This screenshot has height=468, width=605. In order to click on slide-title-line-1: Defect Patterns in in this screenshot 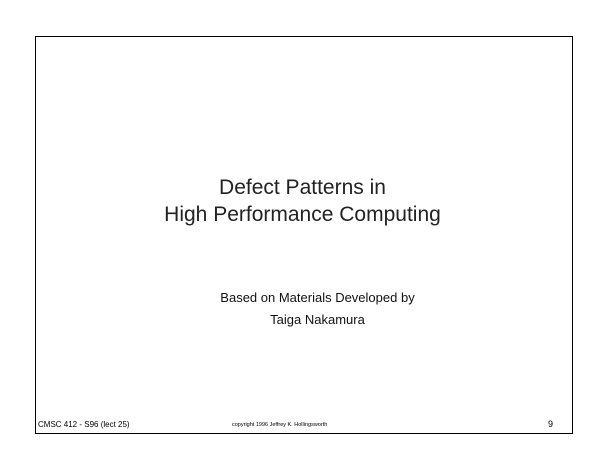, I will do `click(302, 187)`.